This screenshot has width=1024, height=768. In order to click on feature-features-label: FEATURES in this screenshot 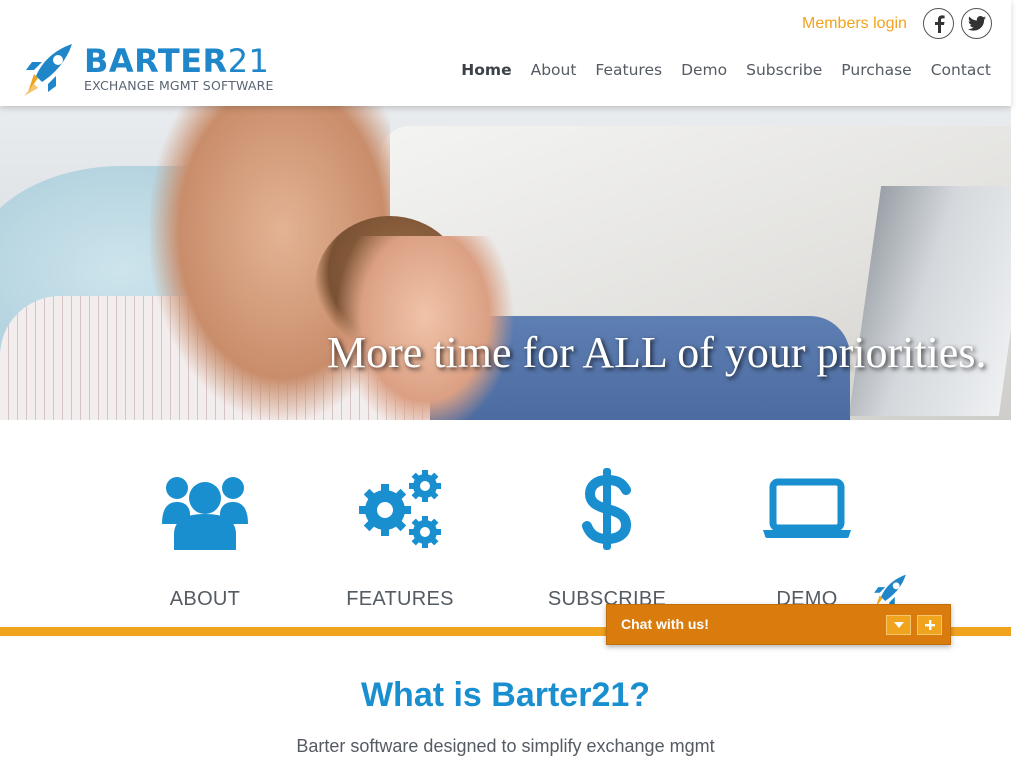, I will do `click(400, 599)`.